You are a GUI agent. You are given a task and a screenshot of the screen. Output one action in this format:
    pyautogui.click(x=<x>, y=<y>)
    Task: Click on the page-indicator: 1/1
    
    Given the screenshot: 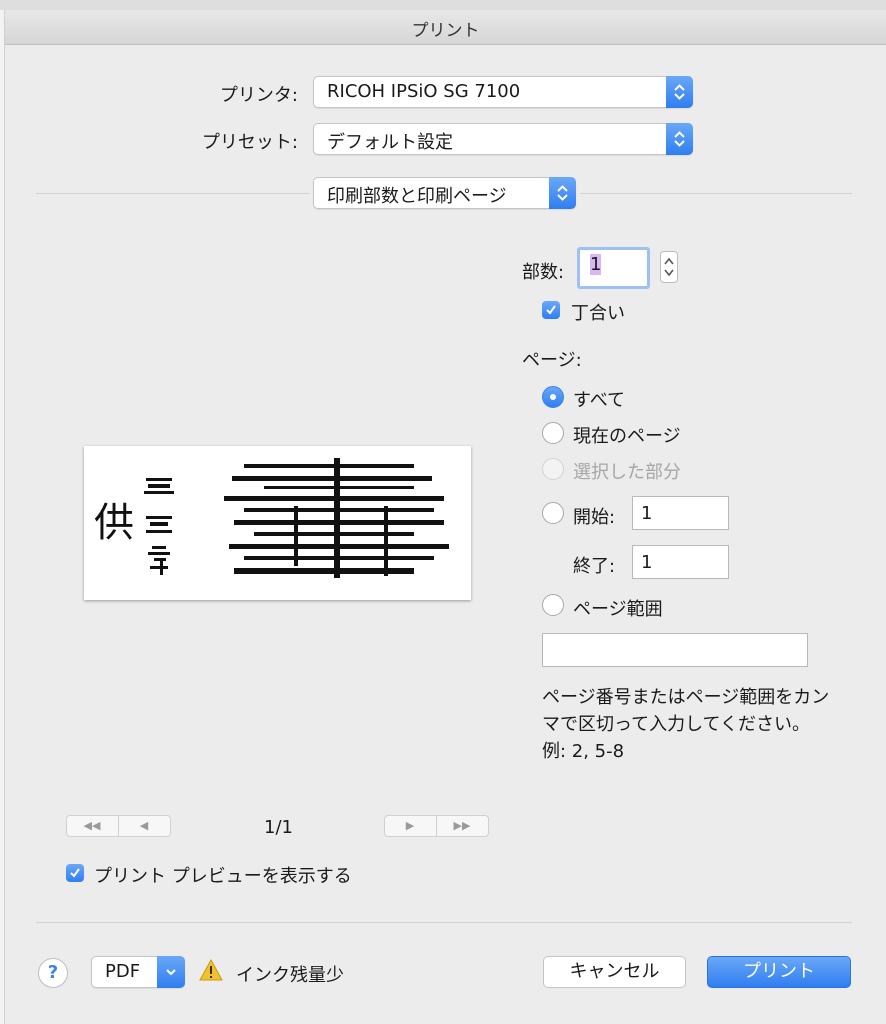 What is the action you would take?
    pyautogui.click(x=278, y=827)
    